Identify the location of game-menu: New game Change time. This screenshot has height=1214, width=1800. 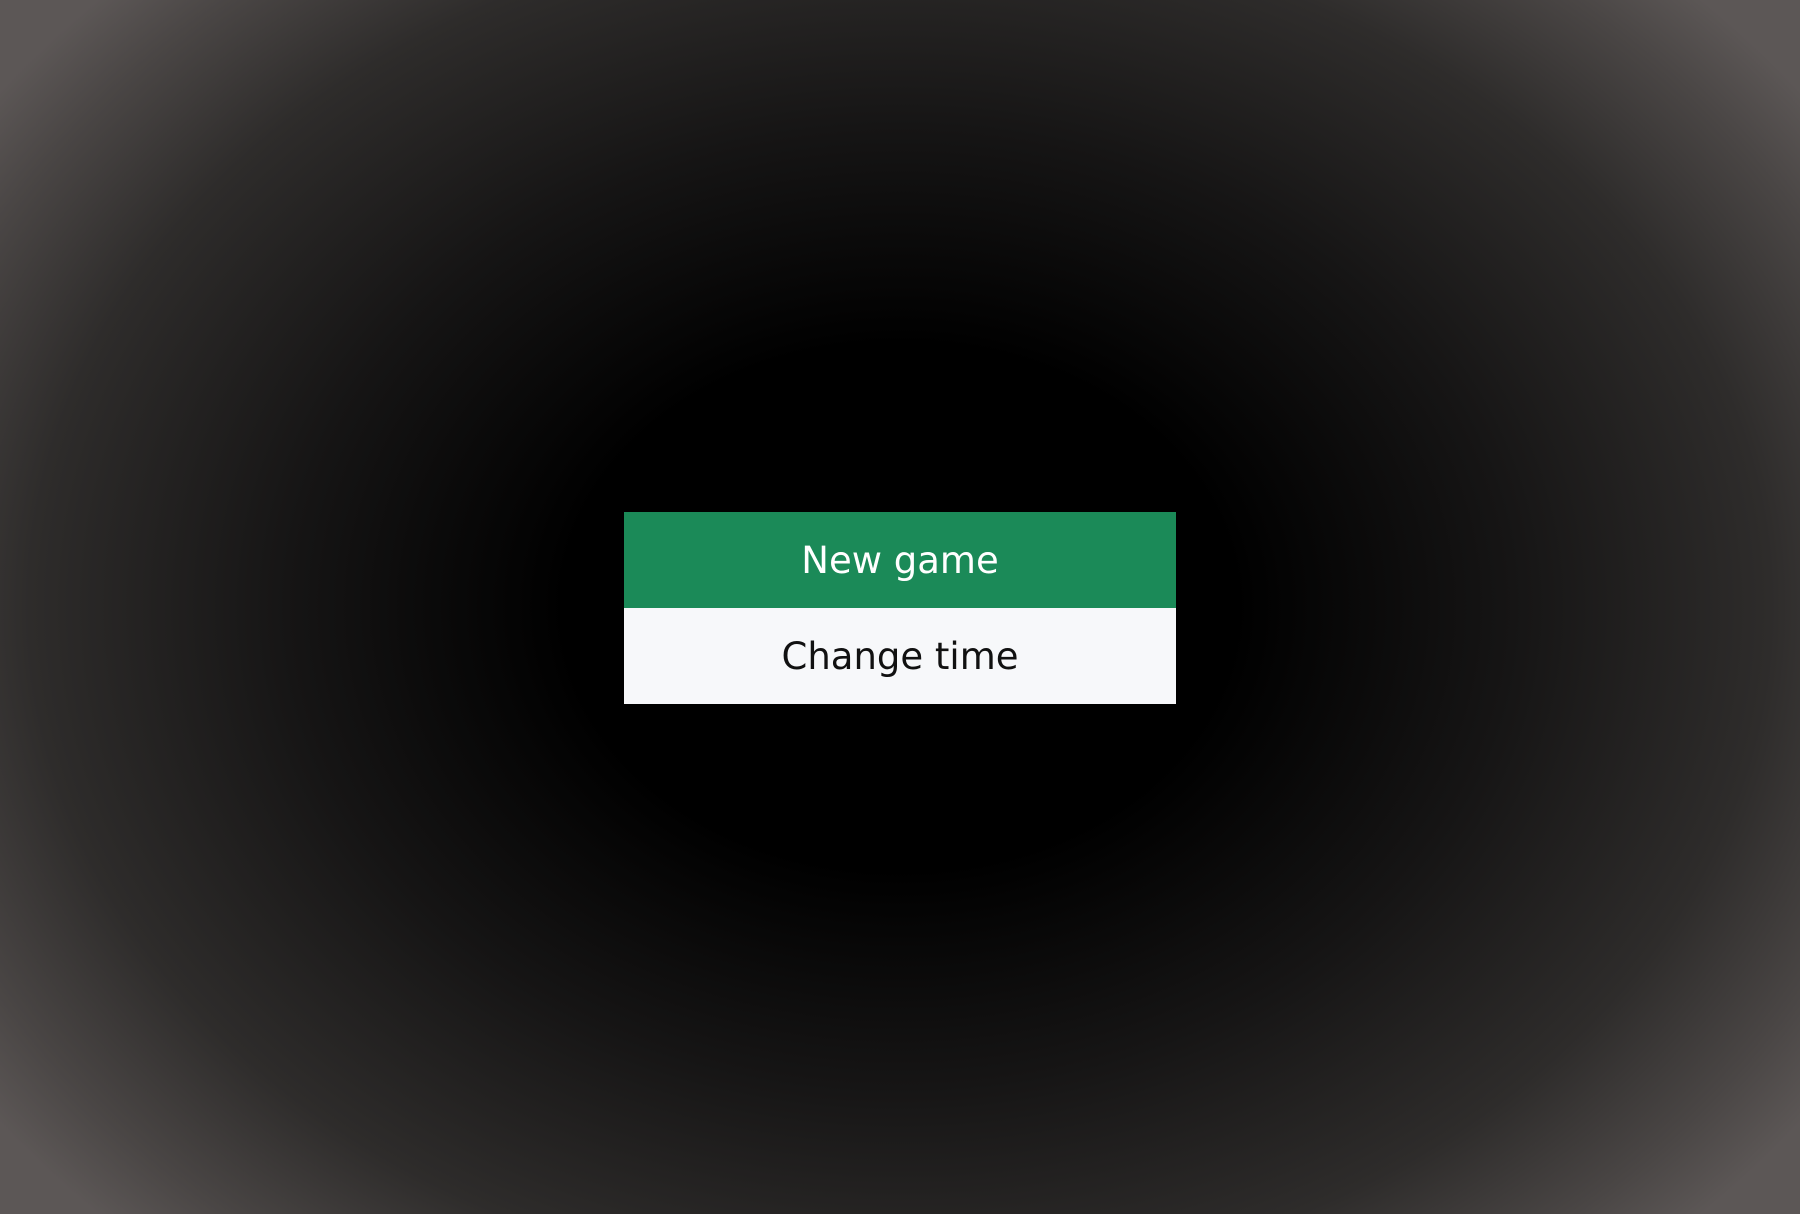
(900, 608).